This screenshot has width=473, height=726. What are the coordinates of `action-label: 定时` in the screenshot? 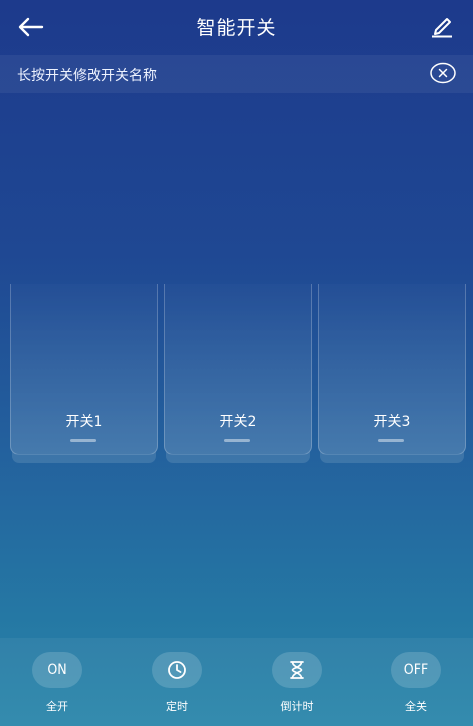 It's located at (177, 706).